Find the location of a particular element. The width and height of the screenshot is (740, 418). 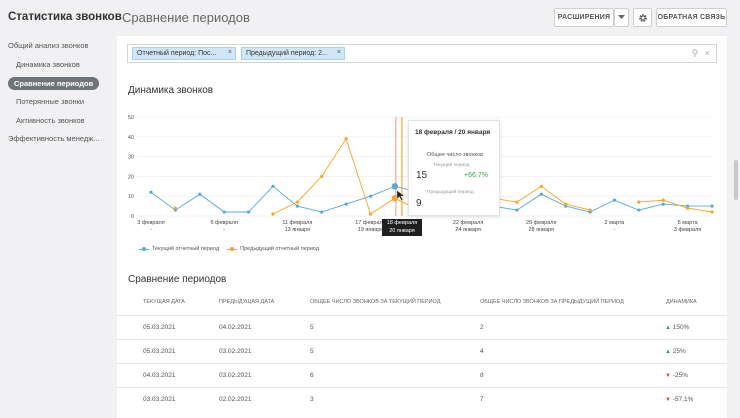

y-tick-label: 10 is located at coordinates (131, 197).